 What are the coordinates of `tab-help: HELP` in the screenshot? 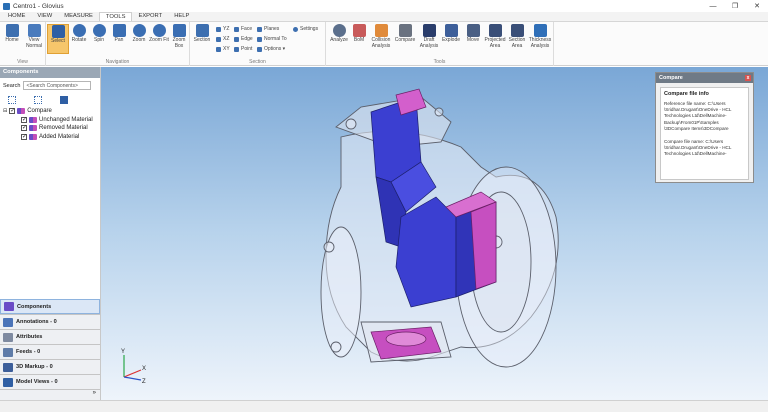 It's located at (181, 16).